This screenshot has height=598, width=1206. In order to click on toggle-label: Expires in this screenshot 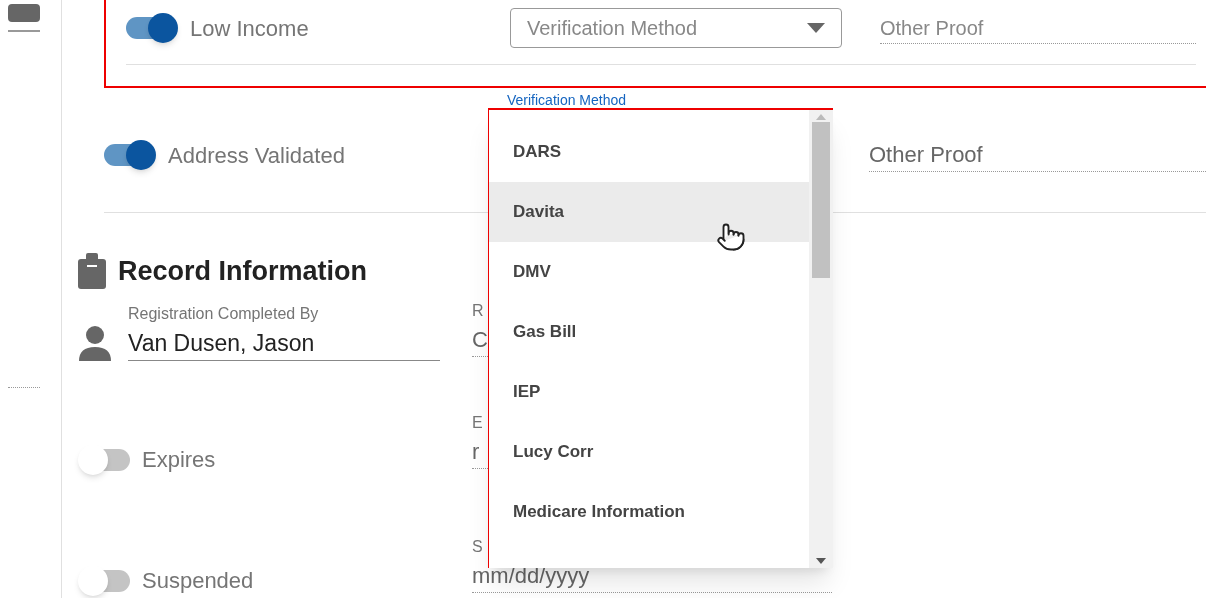, I will do `click(179, 460)`.